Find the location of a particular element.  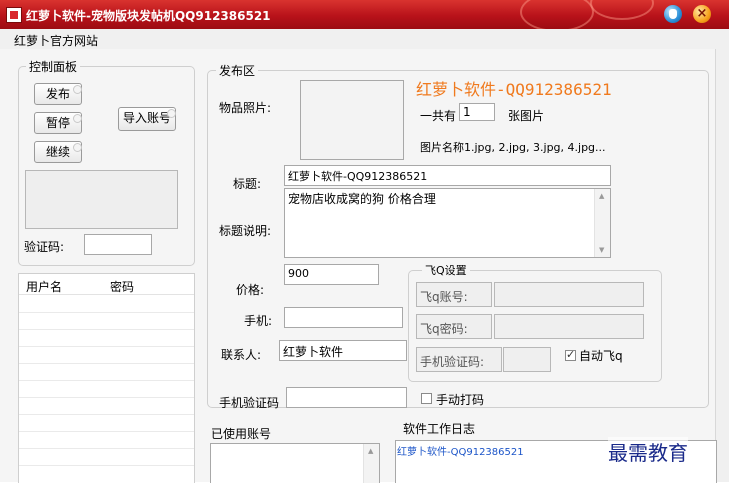

import-accounts-button: 导入账号 is located at coordinates (147, 119).